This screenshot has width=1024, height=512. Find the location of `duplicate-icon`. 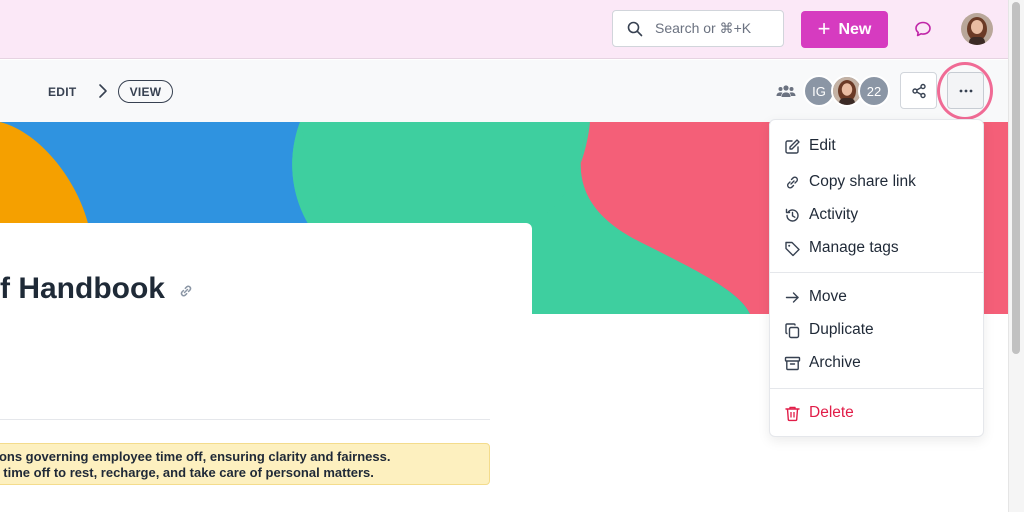

duplicate-icon is located at coordinates (792, 330).